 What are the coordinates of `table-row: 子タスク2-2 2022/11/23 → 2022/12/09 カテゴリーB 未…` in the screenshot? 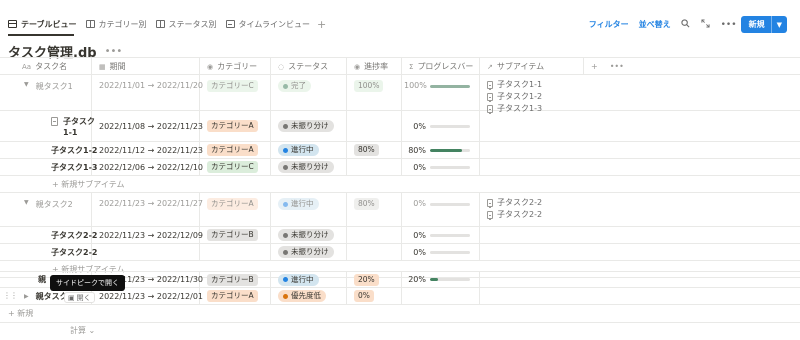 It's located at (400, 235).